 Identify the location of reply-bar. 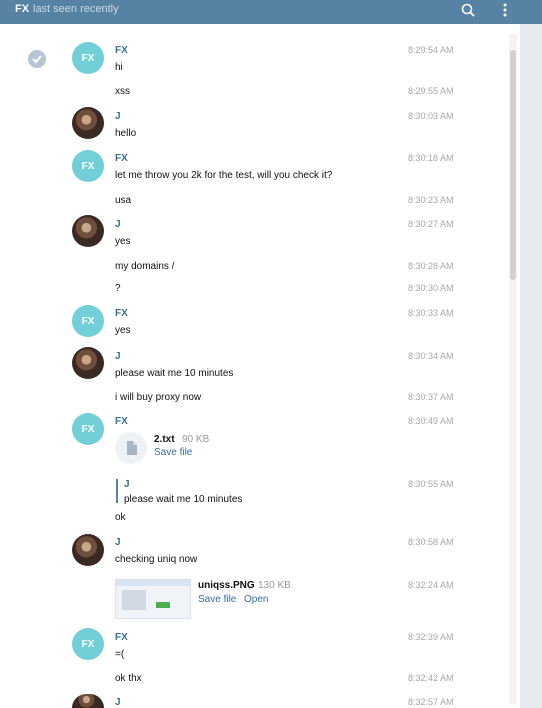
(117, 491).